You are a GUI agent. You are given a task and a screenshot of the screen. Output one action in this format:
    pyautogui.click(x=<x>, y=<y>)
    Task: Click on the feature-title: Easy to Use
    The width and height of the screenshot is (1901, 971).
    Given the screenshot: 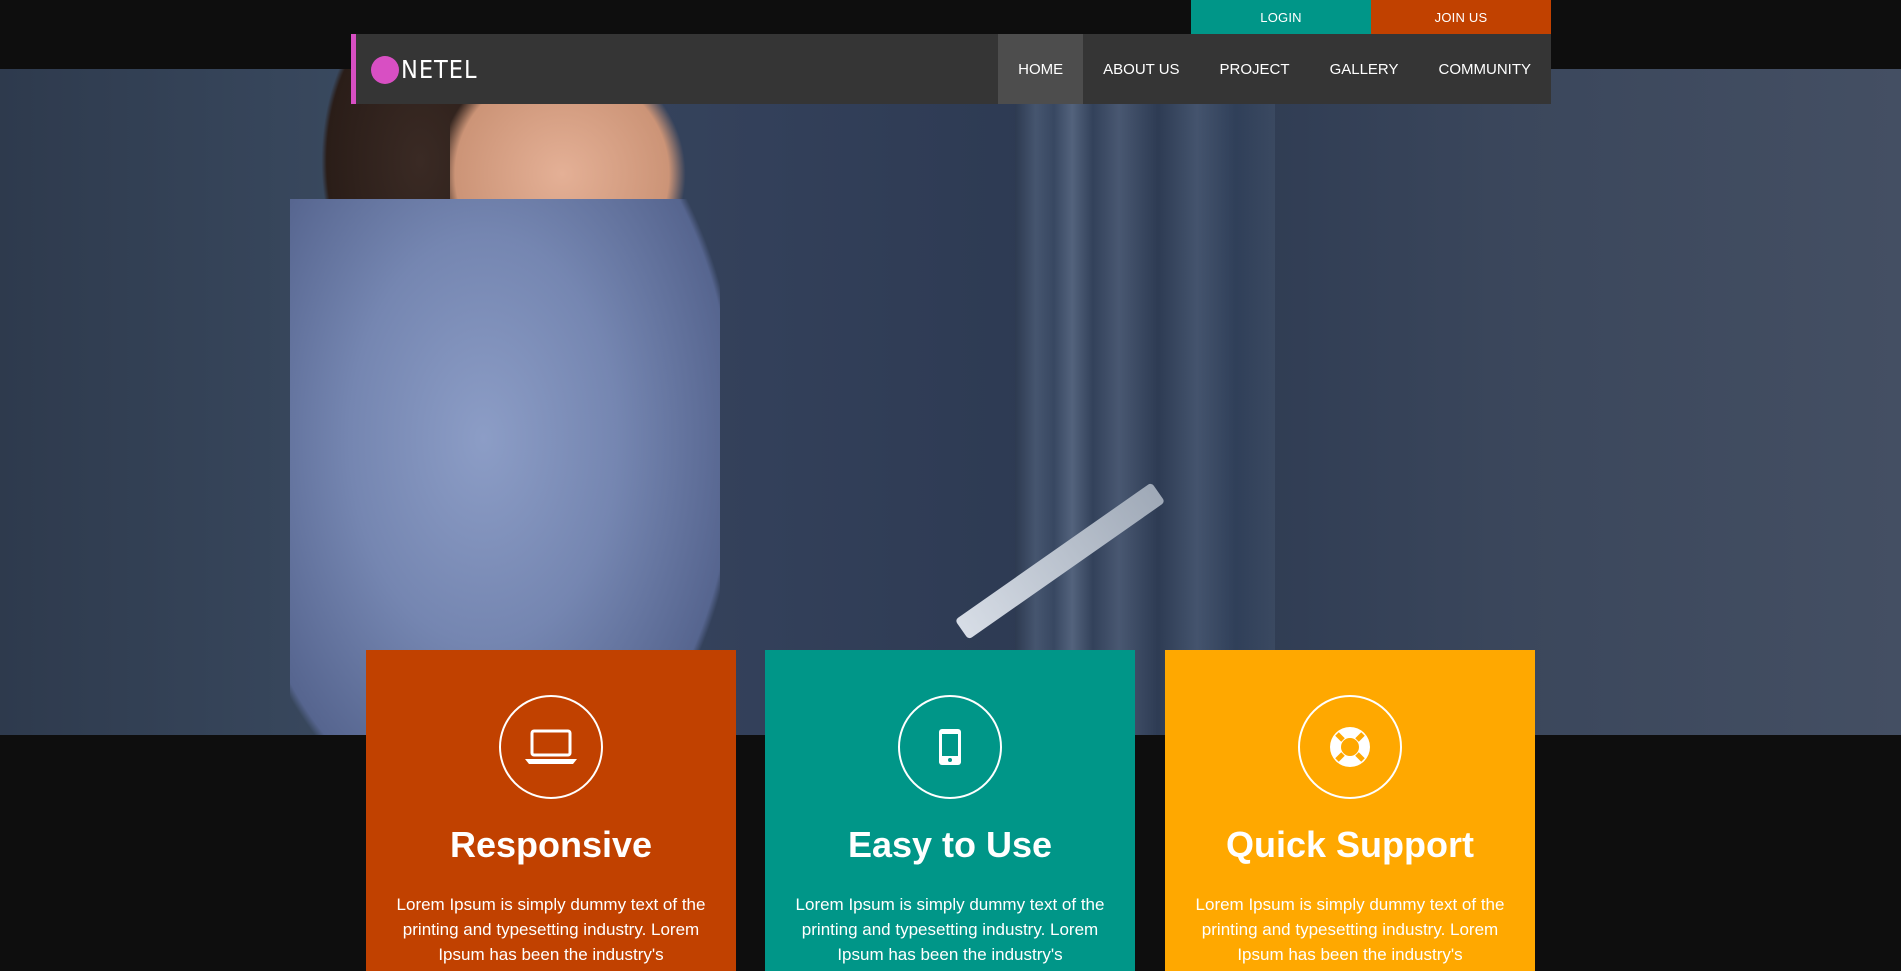 What is the action you would take?
    pyautogui.click(x=950, y=844)
    